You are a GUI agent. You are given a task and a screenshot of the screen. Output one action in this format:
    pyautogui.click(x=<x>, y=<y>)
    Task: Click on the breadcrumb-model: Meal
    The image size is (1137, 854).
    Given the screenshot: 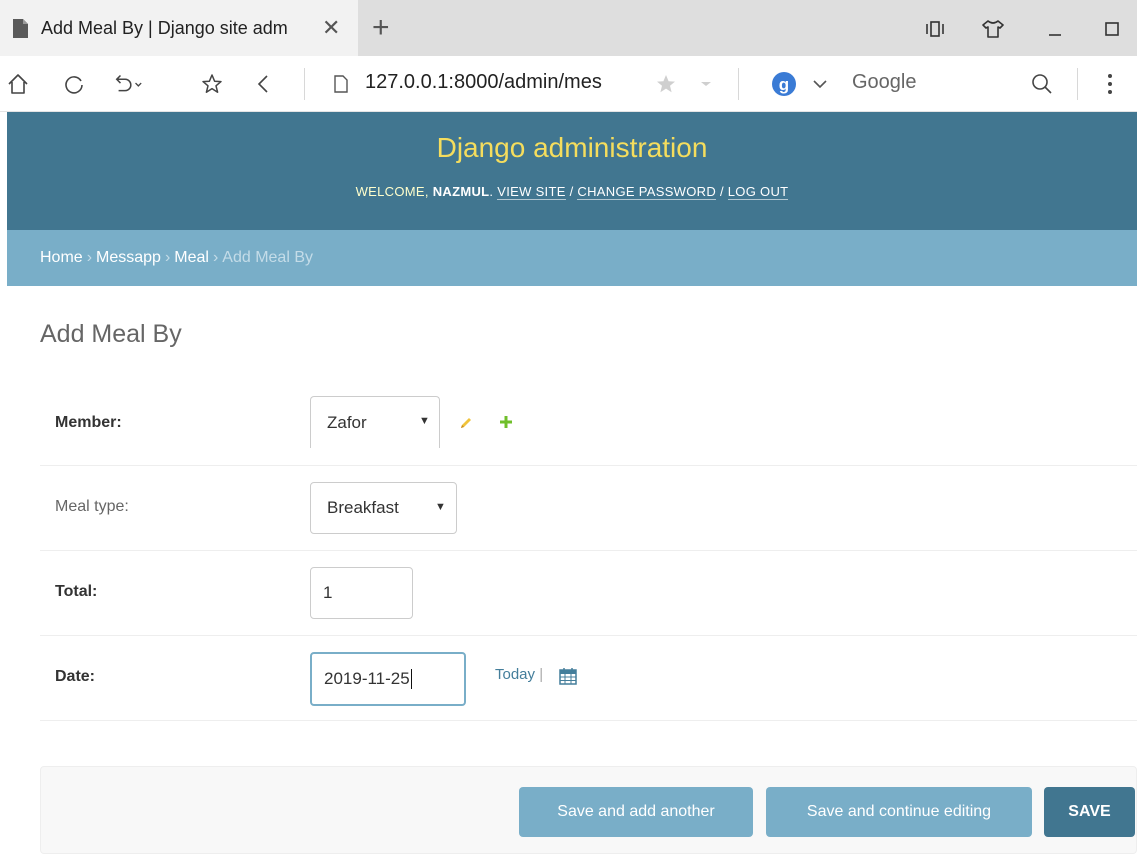 What is the action you would take?
    pyautogui.click(x=191, y=258)
    